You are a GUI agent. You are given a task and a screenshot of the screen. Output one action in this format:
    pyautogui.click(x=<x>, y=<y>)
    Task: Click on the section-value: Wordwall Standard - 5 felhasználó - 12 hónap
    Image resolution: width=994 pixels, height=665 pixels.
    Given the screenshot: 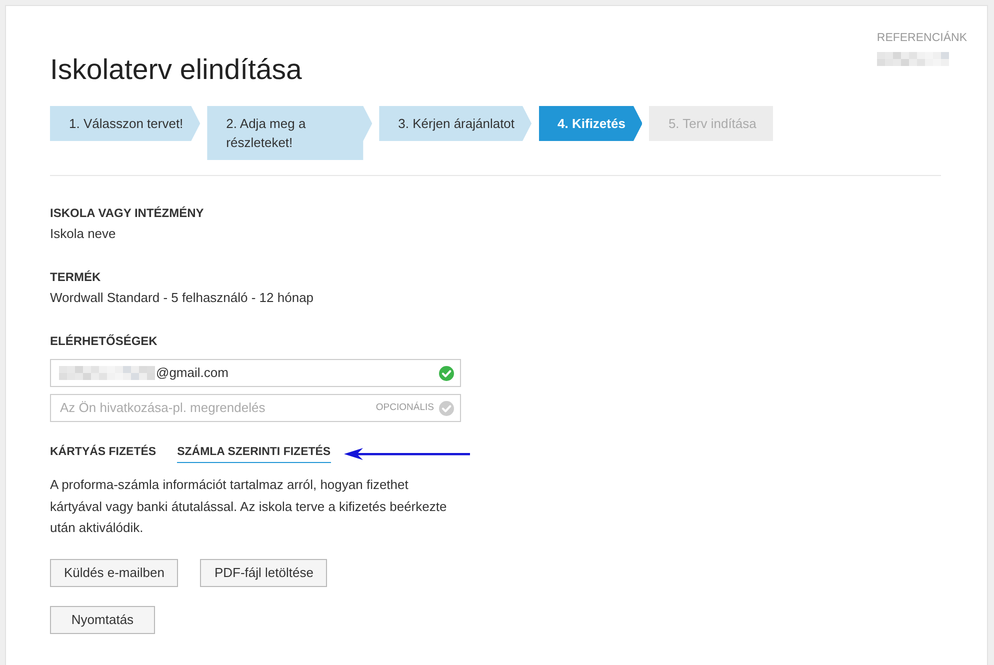 What is the action you would take?
    pyautogui.click(x=182, y=298)
    